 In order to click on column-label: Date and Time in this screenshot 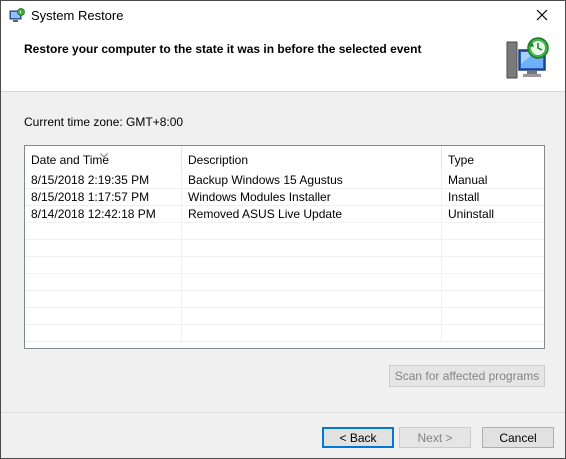, I will do `click(70, 160)`.